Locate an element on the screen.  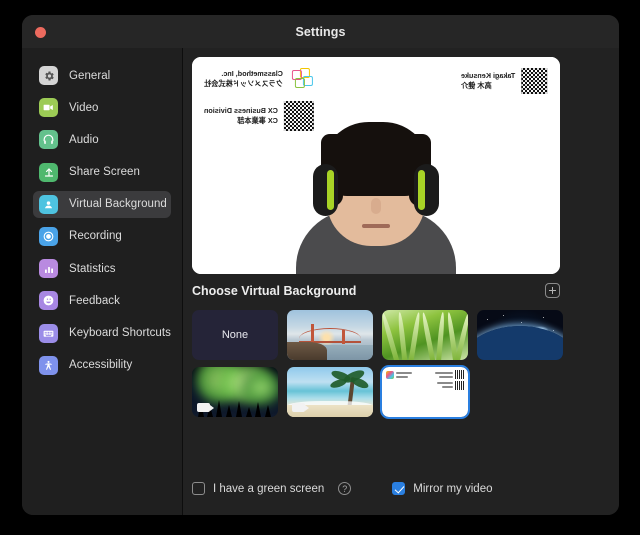
background-thumb-none: None is located at coordinates (235, 335).